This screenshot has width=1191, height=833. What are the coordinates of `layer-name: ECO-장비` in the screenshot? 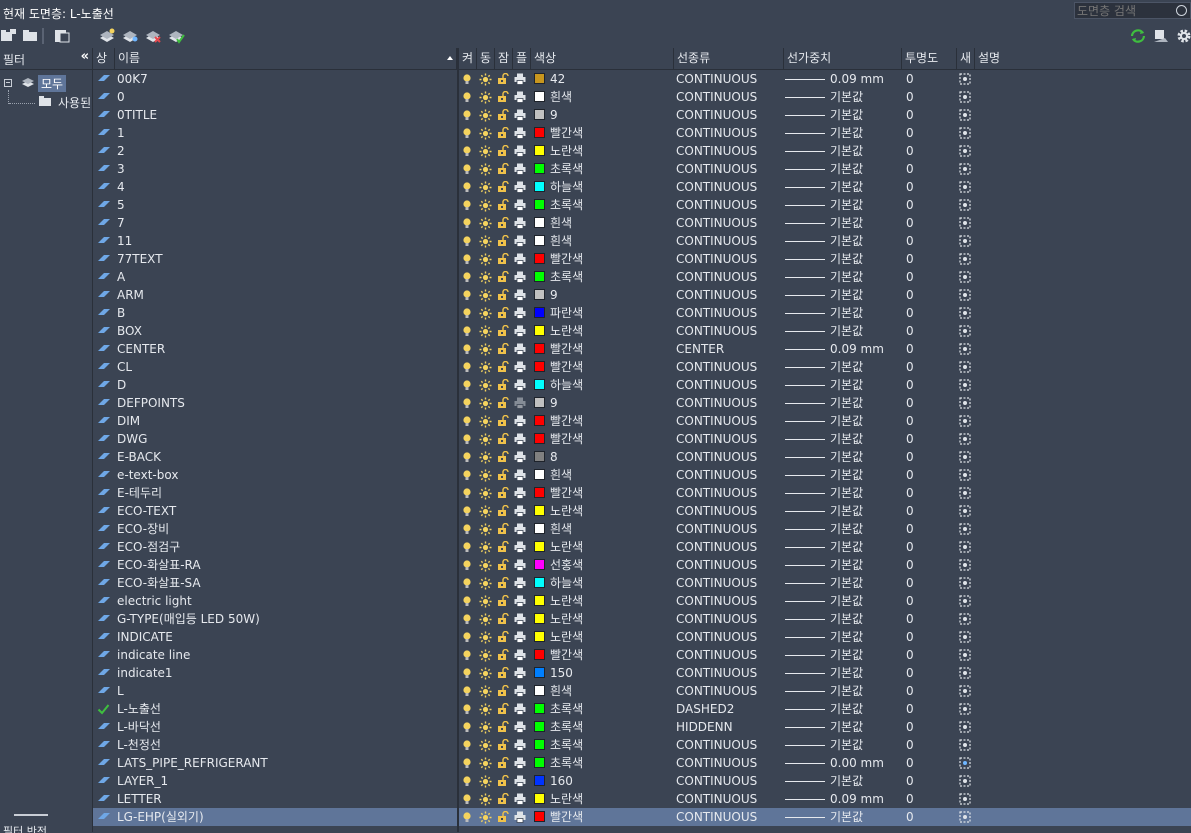 It's located at (285, 529).